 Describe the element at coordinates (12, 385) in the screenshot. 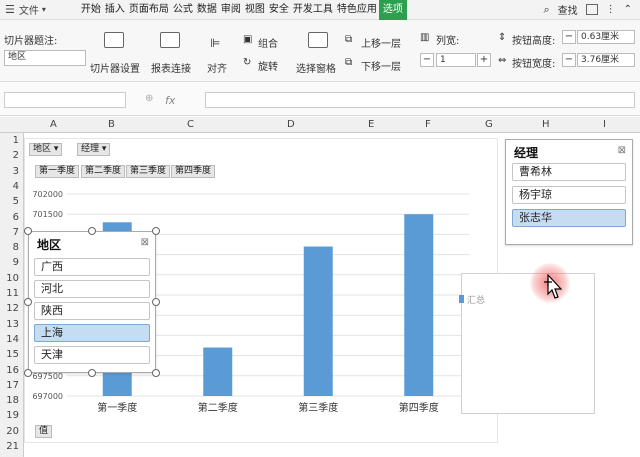

I see `row-header: 17` at that location.